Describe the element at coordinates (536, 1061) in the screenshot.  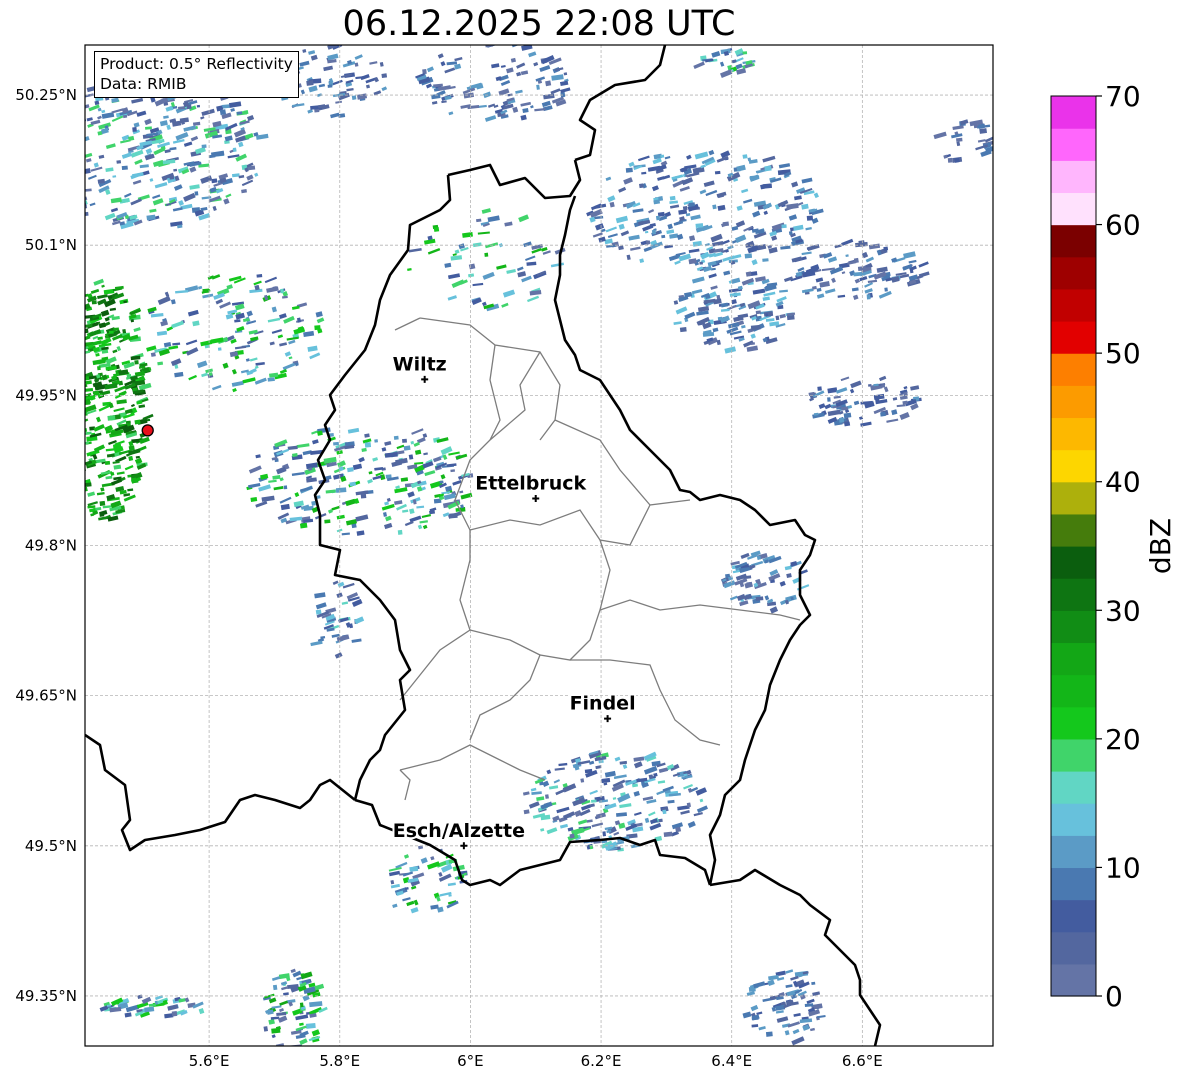
I see `longitude-tick-labels: 5.6°E 5.8°E 6°E 6.2°E 6.4°E 6.6°E` at that location.